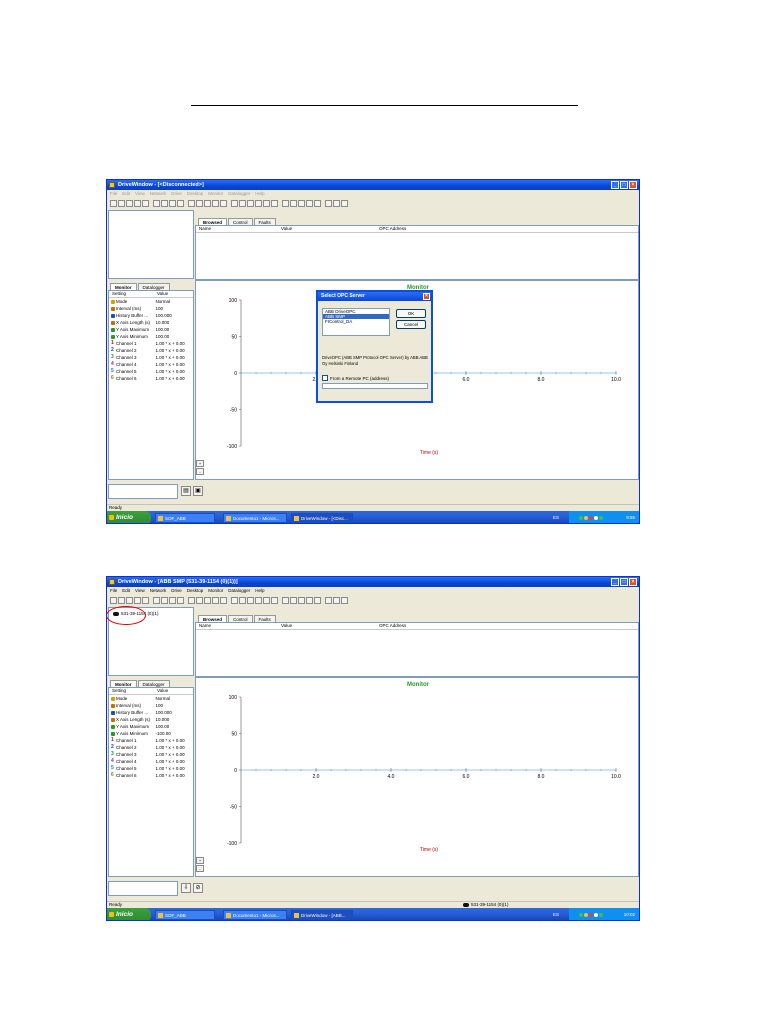  What do you see at coordinates (411, 313) in the screenshot?
I see `ok-button: OK` at bounding box center [411, 313].